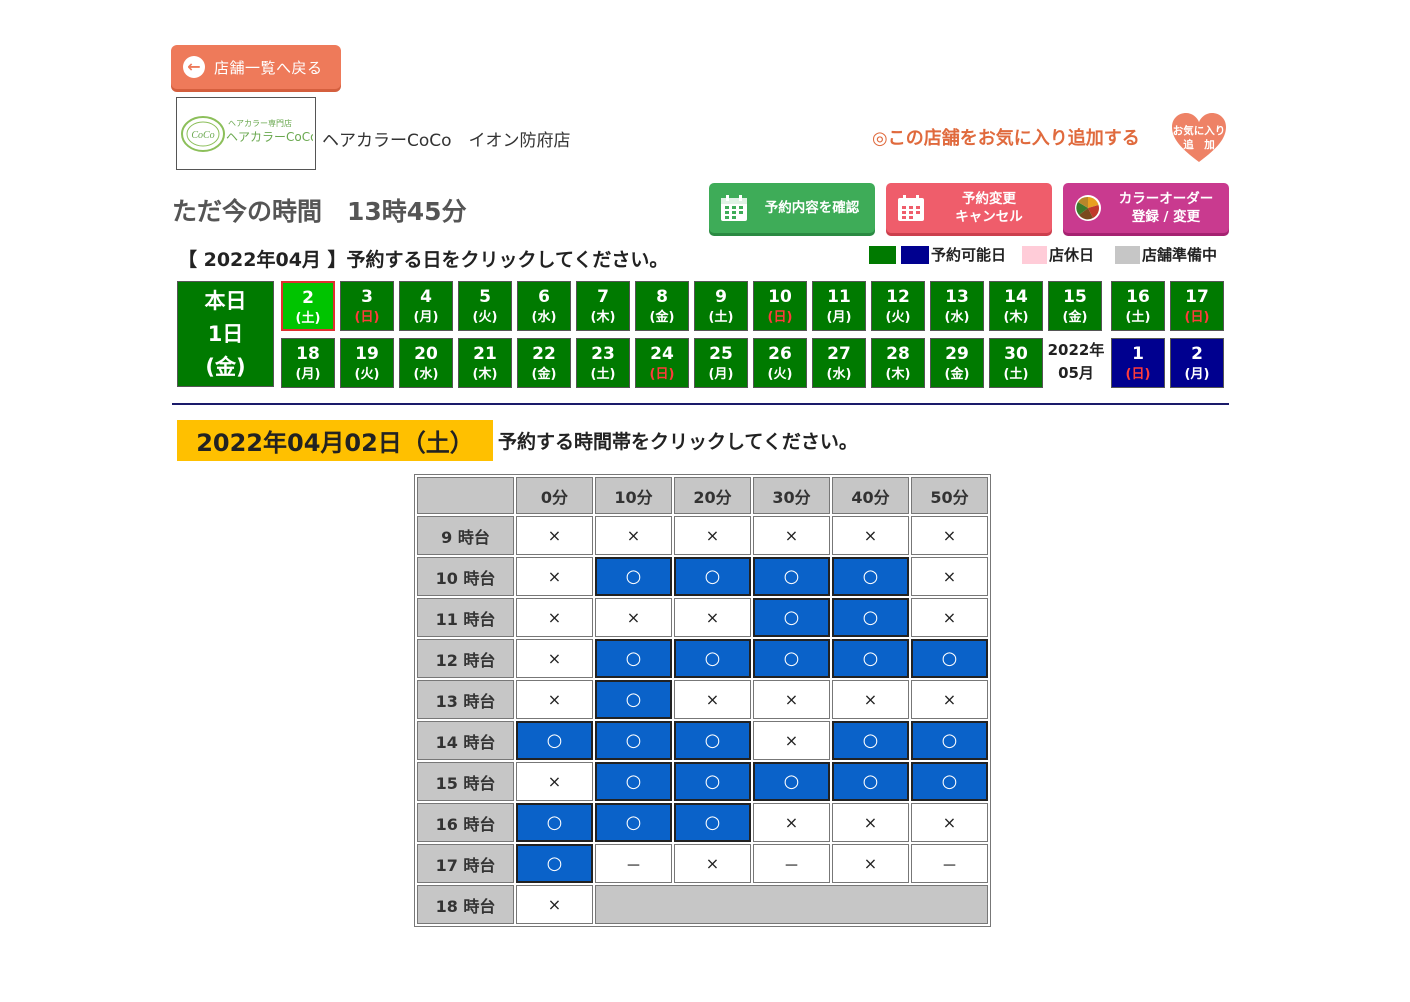 The height and width of the screenshot is (1002, 1410). I want to click on day-weekday: (月), so click(839, 317).